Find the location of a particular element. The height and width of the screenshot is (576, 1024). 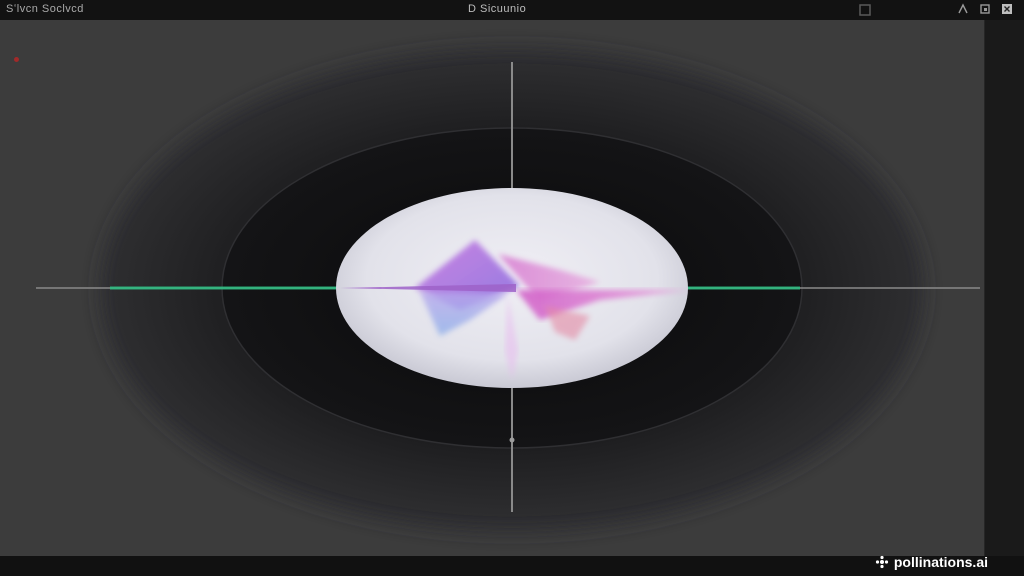

pollinations-logo-icon is located at coordinates (882, 562).